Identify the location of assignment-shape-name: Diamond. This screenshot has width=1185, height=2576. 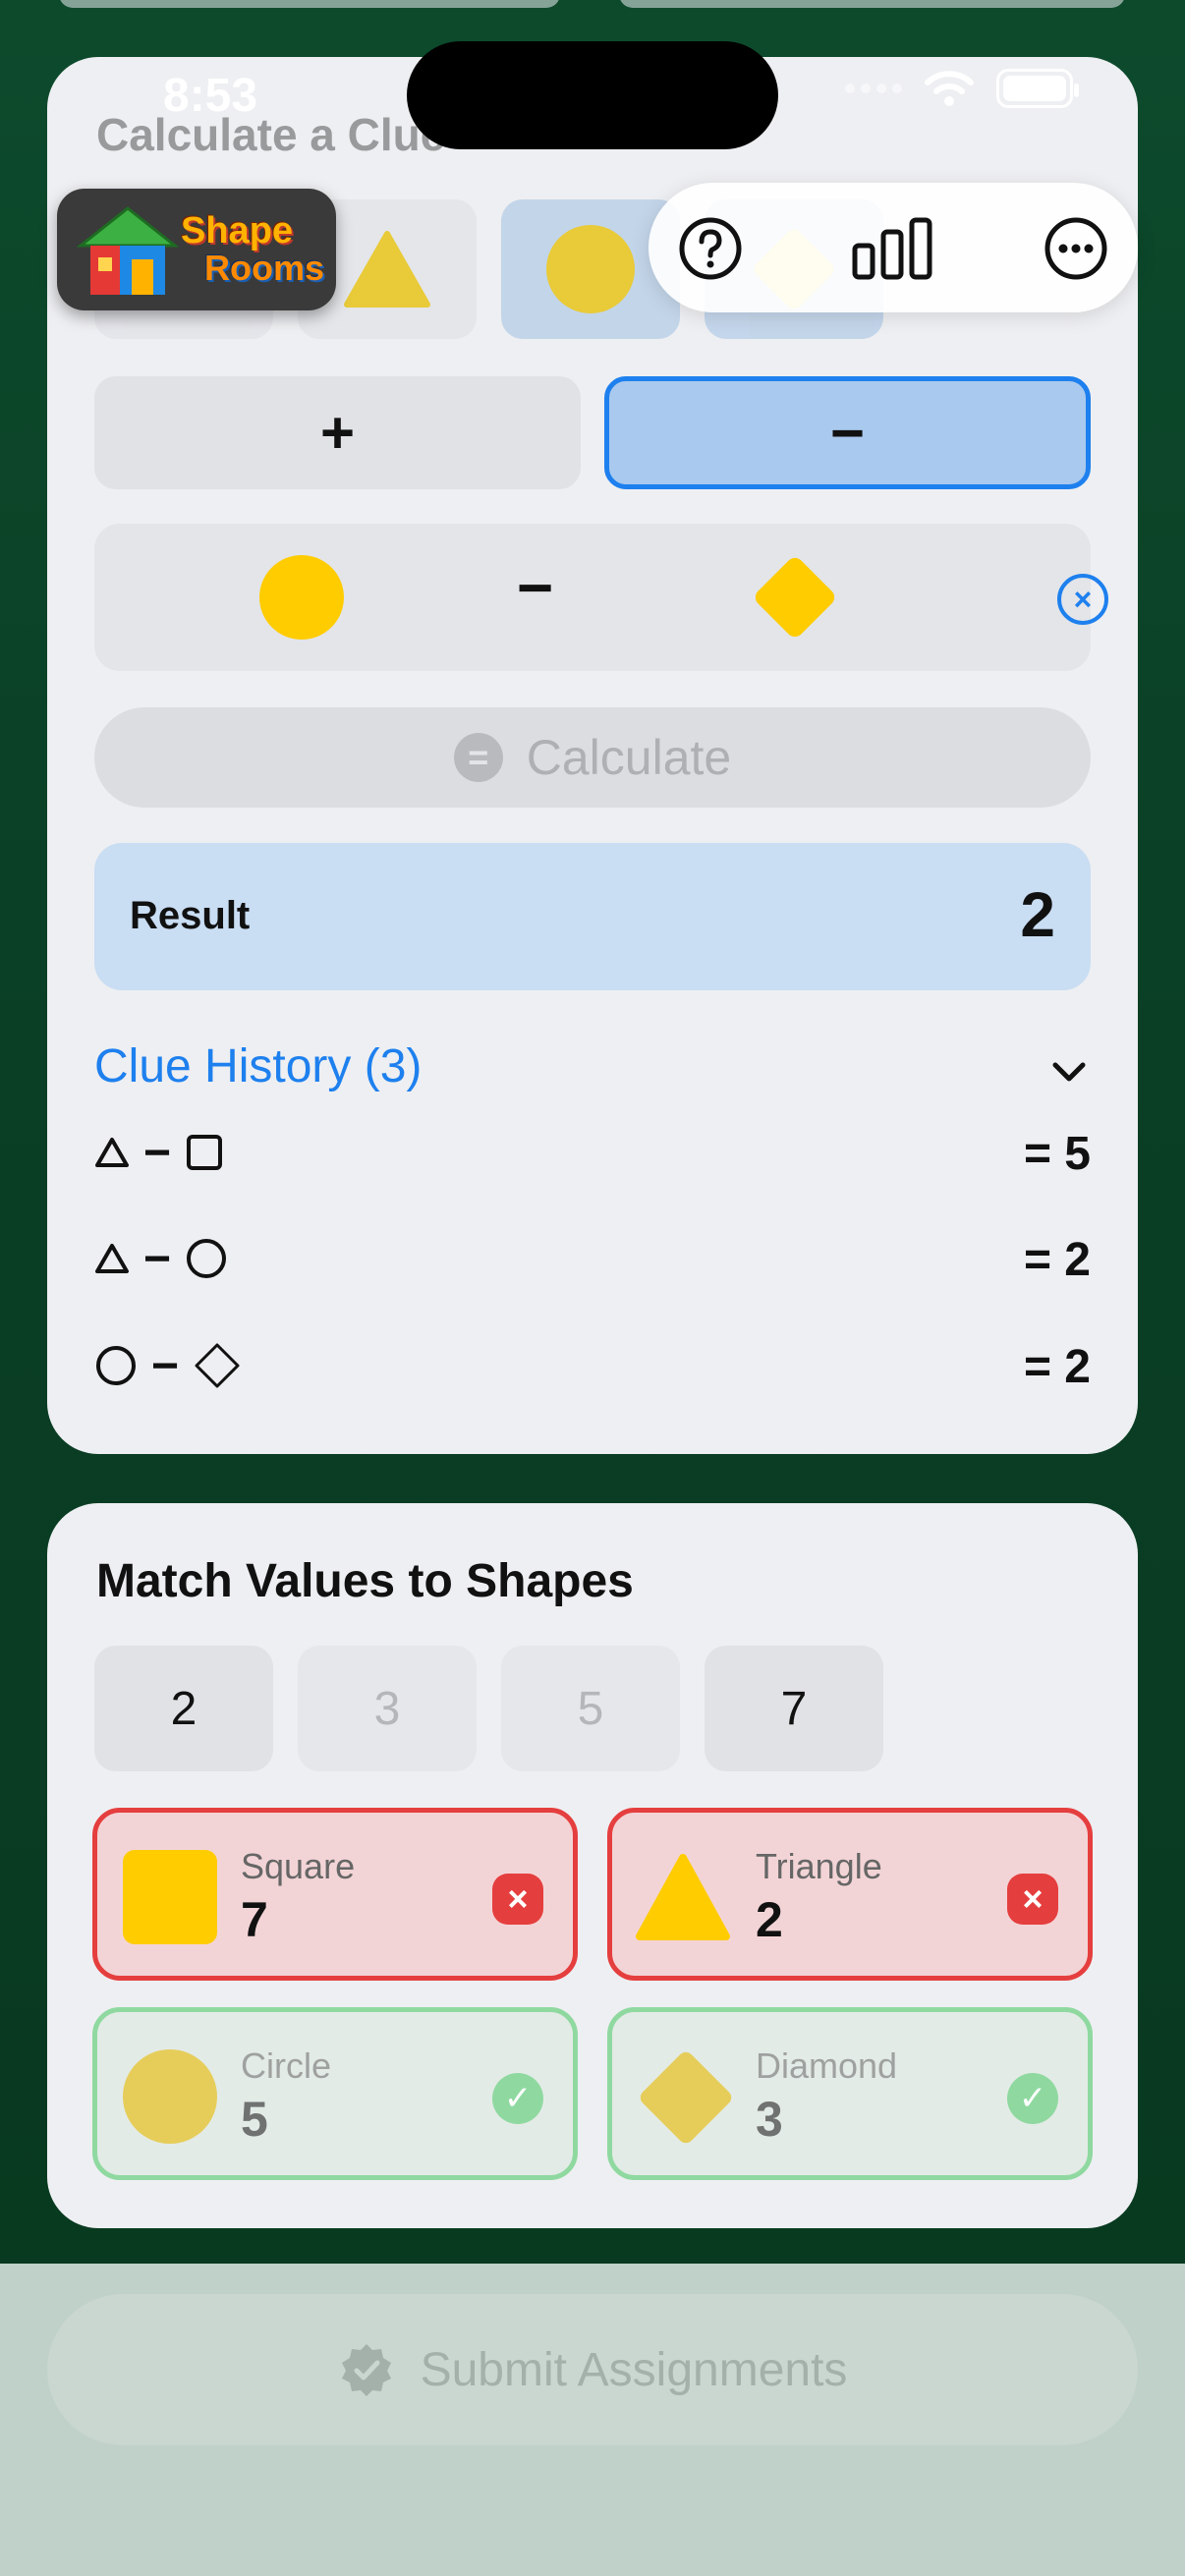
(827, 2065).